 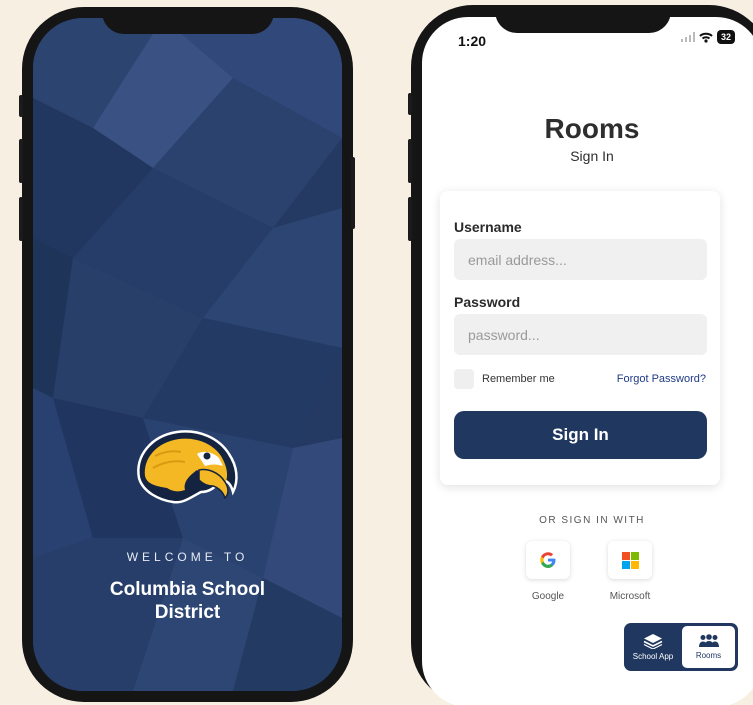 I want to click on school-app-label: School App, so click(x=653, y=656).